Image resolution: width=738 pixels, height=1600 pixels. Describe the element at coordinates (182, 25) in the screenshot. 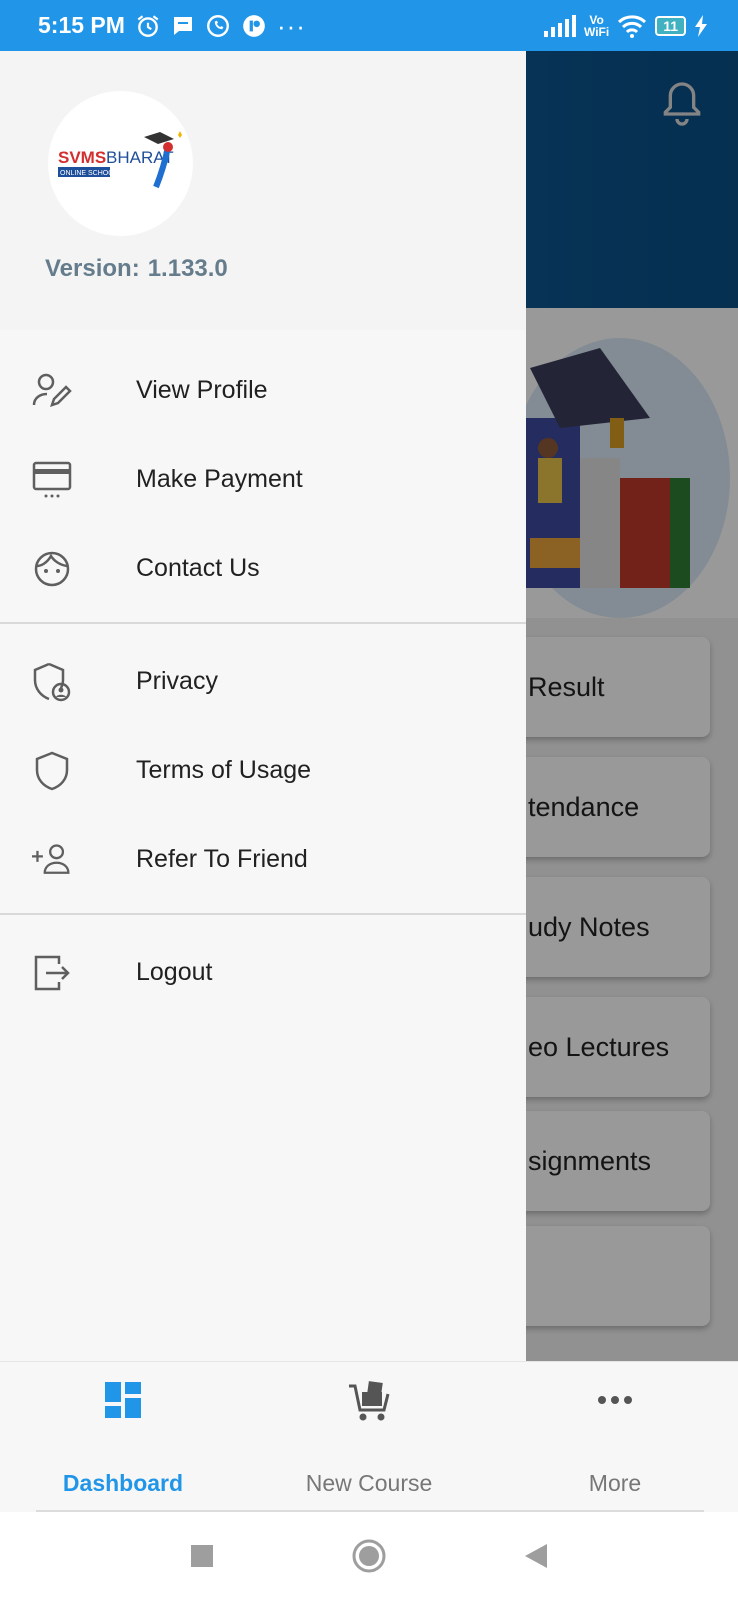

I see `message-icon` at that location.